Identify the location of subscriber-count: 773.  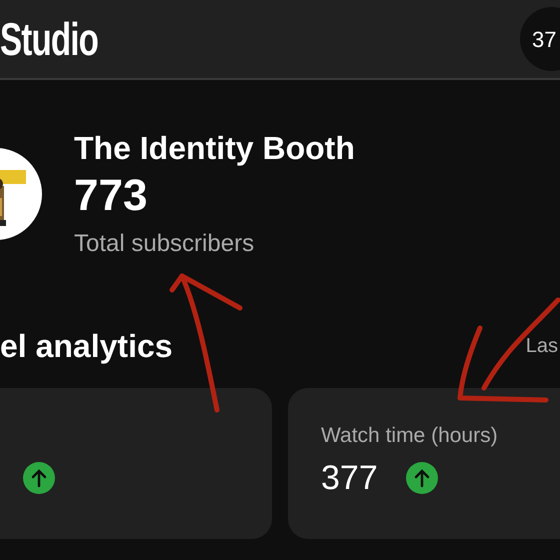
(111, 196).